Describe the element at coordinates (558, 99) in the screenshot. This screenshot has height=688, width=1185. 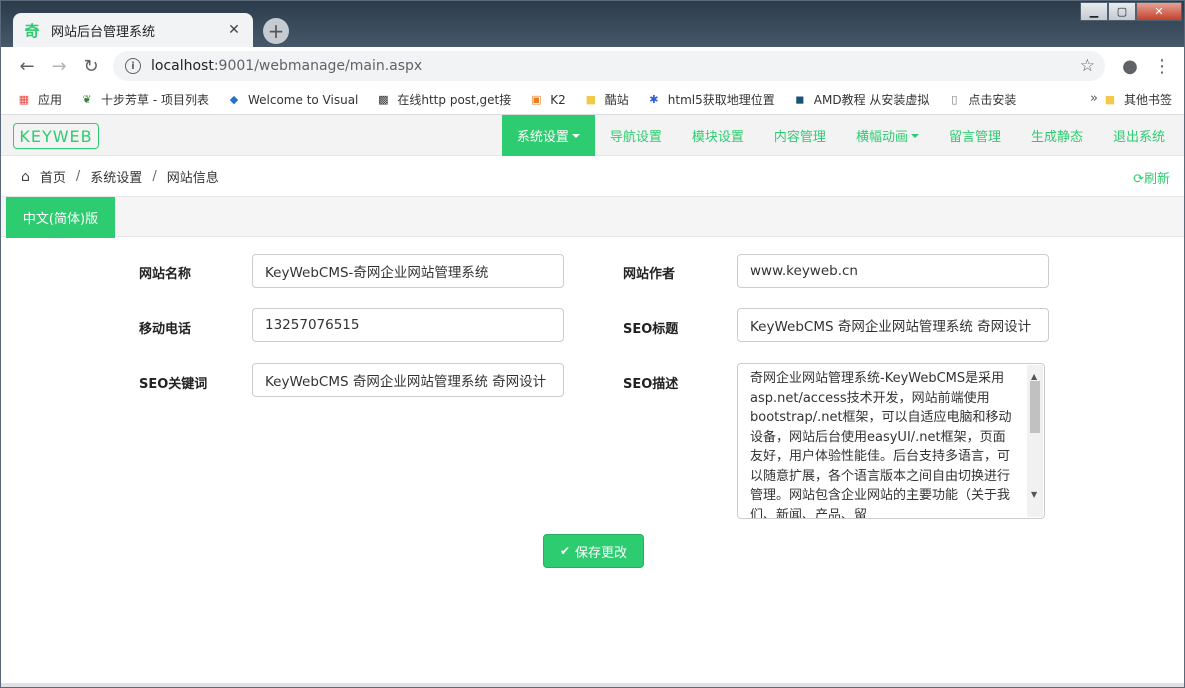
I see `bookmark-label: K2` at that location.